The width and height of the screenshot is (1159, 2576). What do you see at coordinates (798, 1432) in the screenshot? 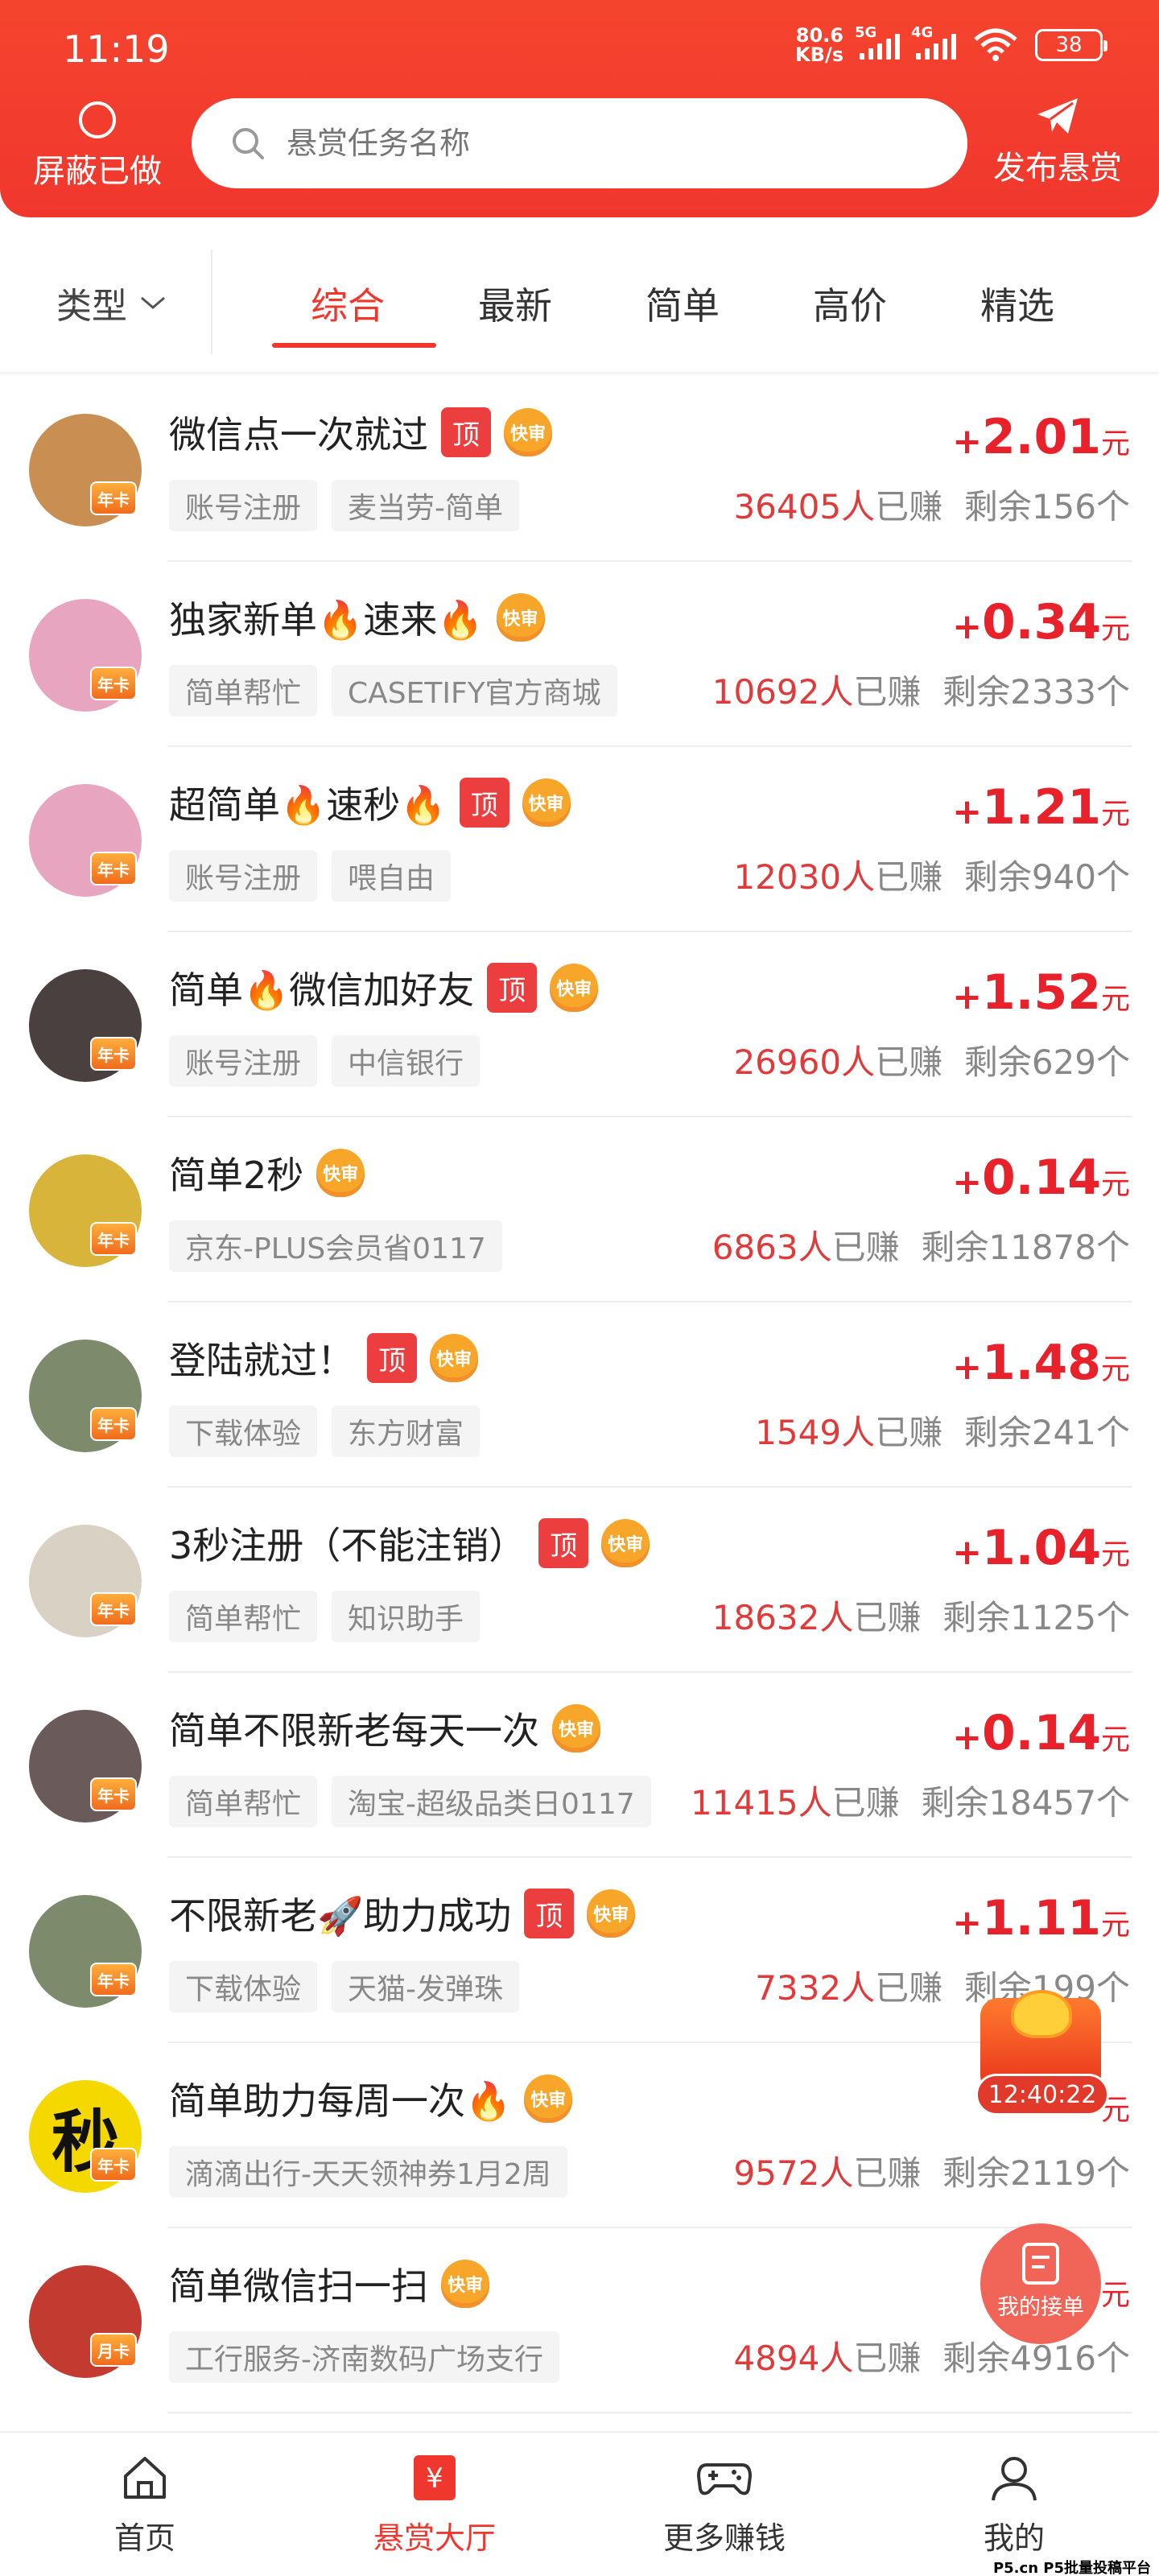
I see `earned-count: 1549` at bounding box center [798, 1432].